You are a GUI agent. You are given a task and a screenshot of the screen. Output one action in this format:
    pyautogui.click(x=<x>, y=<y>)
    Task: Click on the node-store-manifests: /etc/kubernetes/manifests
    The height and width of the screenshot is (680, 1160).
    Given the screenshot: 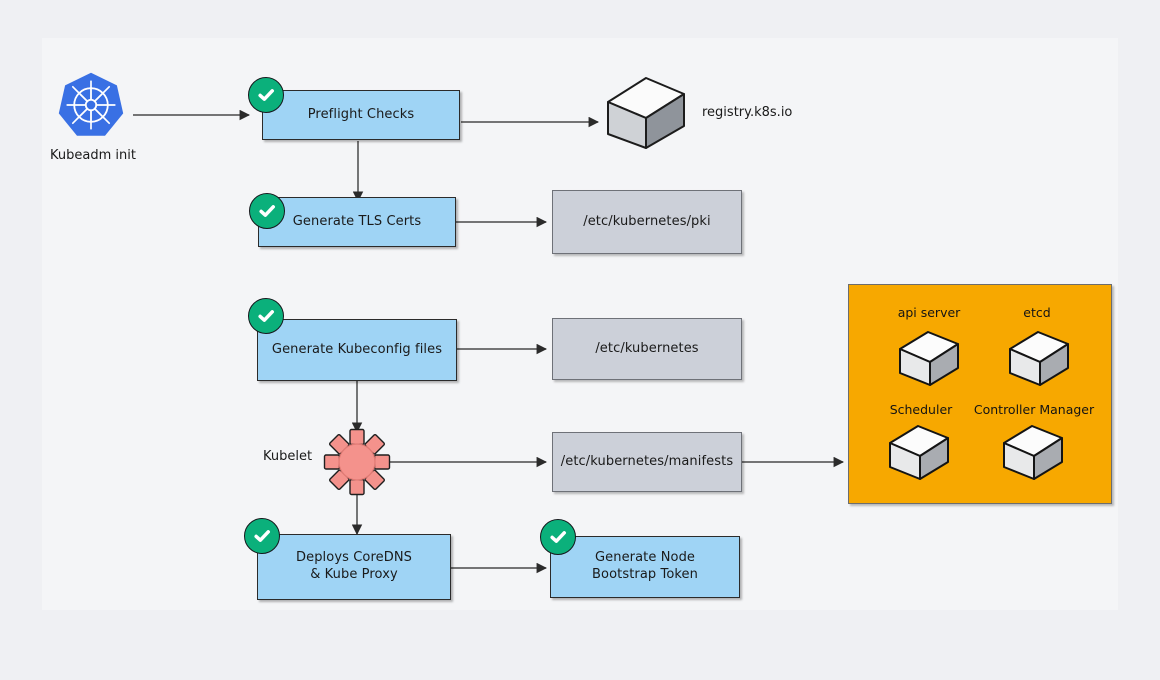 What is the action you would take?
    pyautogui.click(x=647, y=462)
    